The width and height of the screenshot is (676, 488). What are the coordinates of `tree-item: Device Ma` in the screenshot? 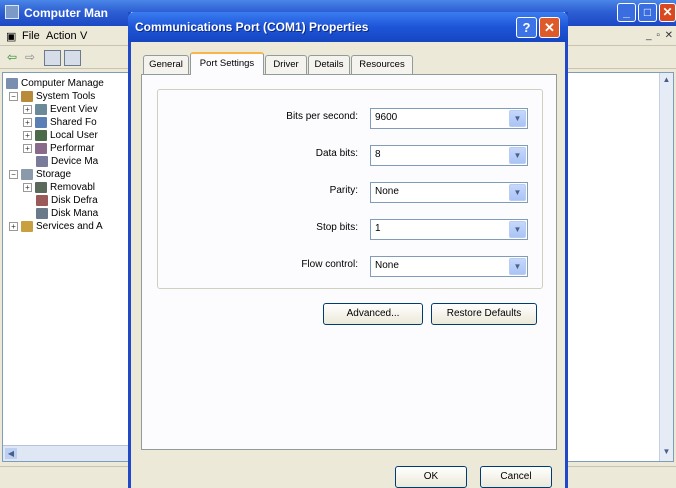 It's located at (67, 161).